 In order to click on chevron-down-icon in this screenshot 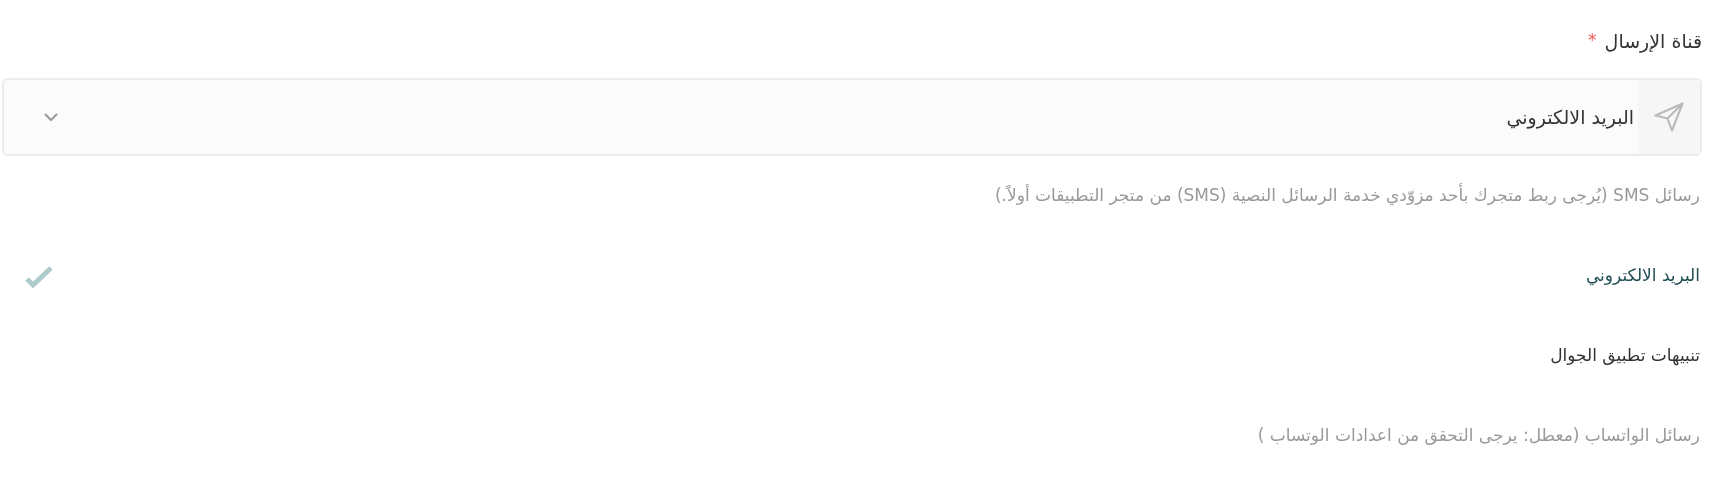, I will do `click(51, 117)`.